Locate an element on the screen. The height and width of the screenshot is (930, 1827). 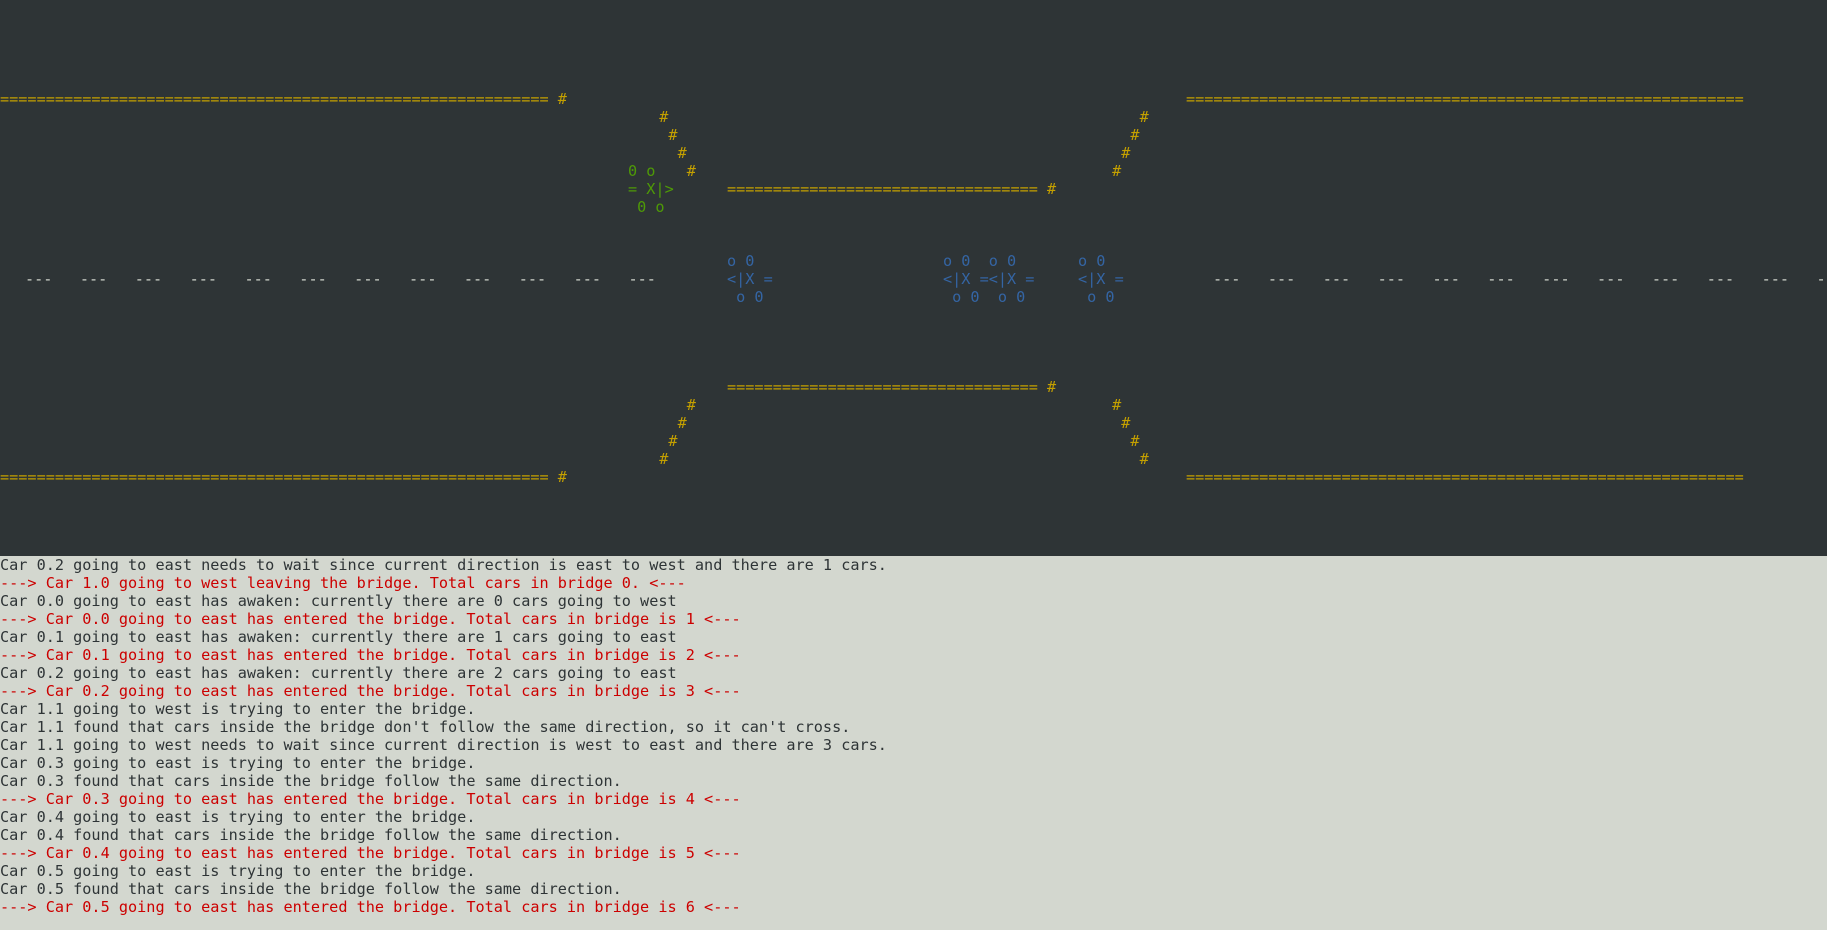
bridge-bottom-rail: ================================== # is located at coordinates (892, 387).